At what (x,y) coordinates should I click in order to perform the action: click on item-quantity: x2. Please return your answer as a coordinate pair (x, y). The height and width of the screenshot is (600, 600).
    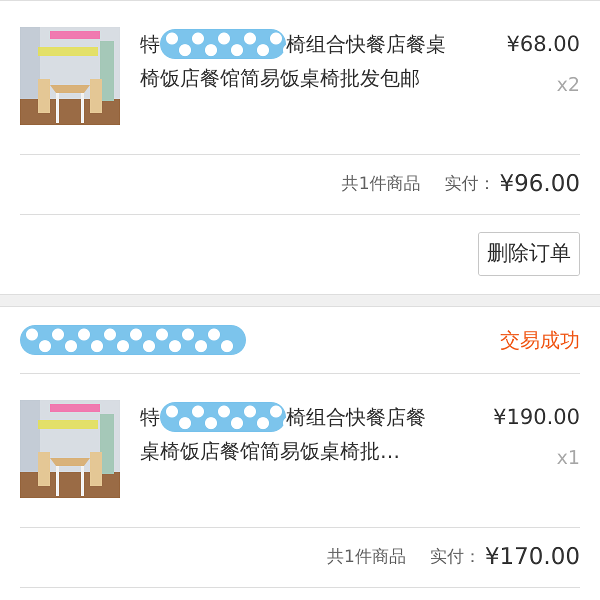
    Looking at the image, I should click on (568, 85).